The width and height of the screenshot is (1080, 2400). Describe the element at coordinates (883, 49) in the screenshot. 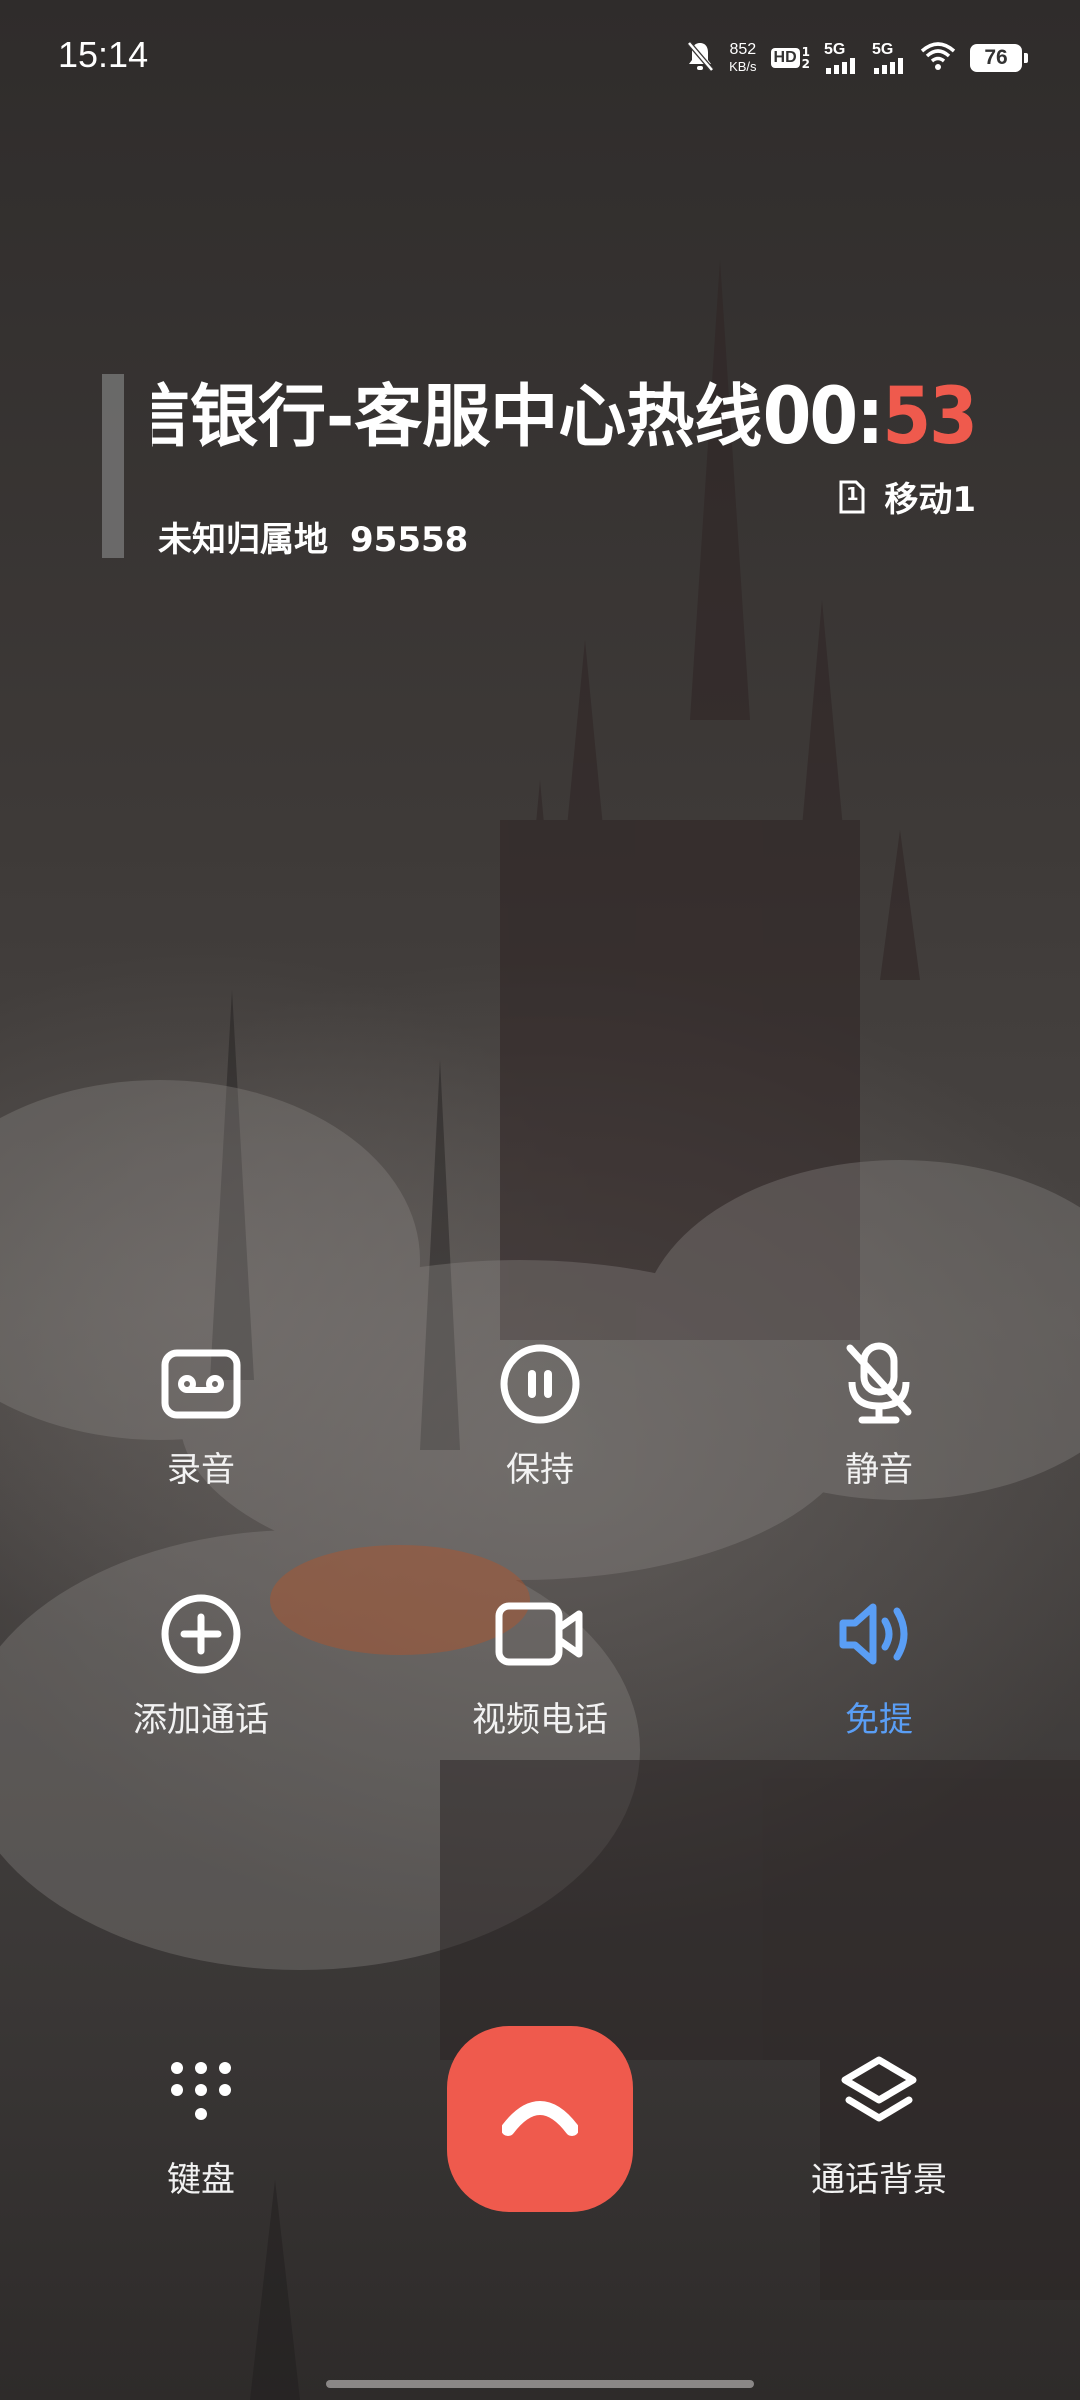

I see `sim2-network-label: 5G` at that location.